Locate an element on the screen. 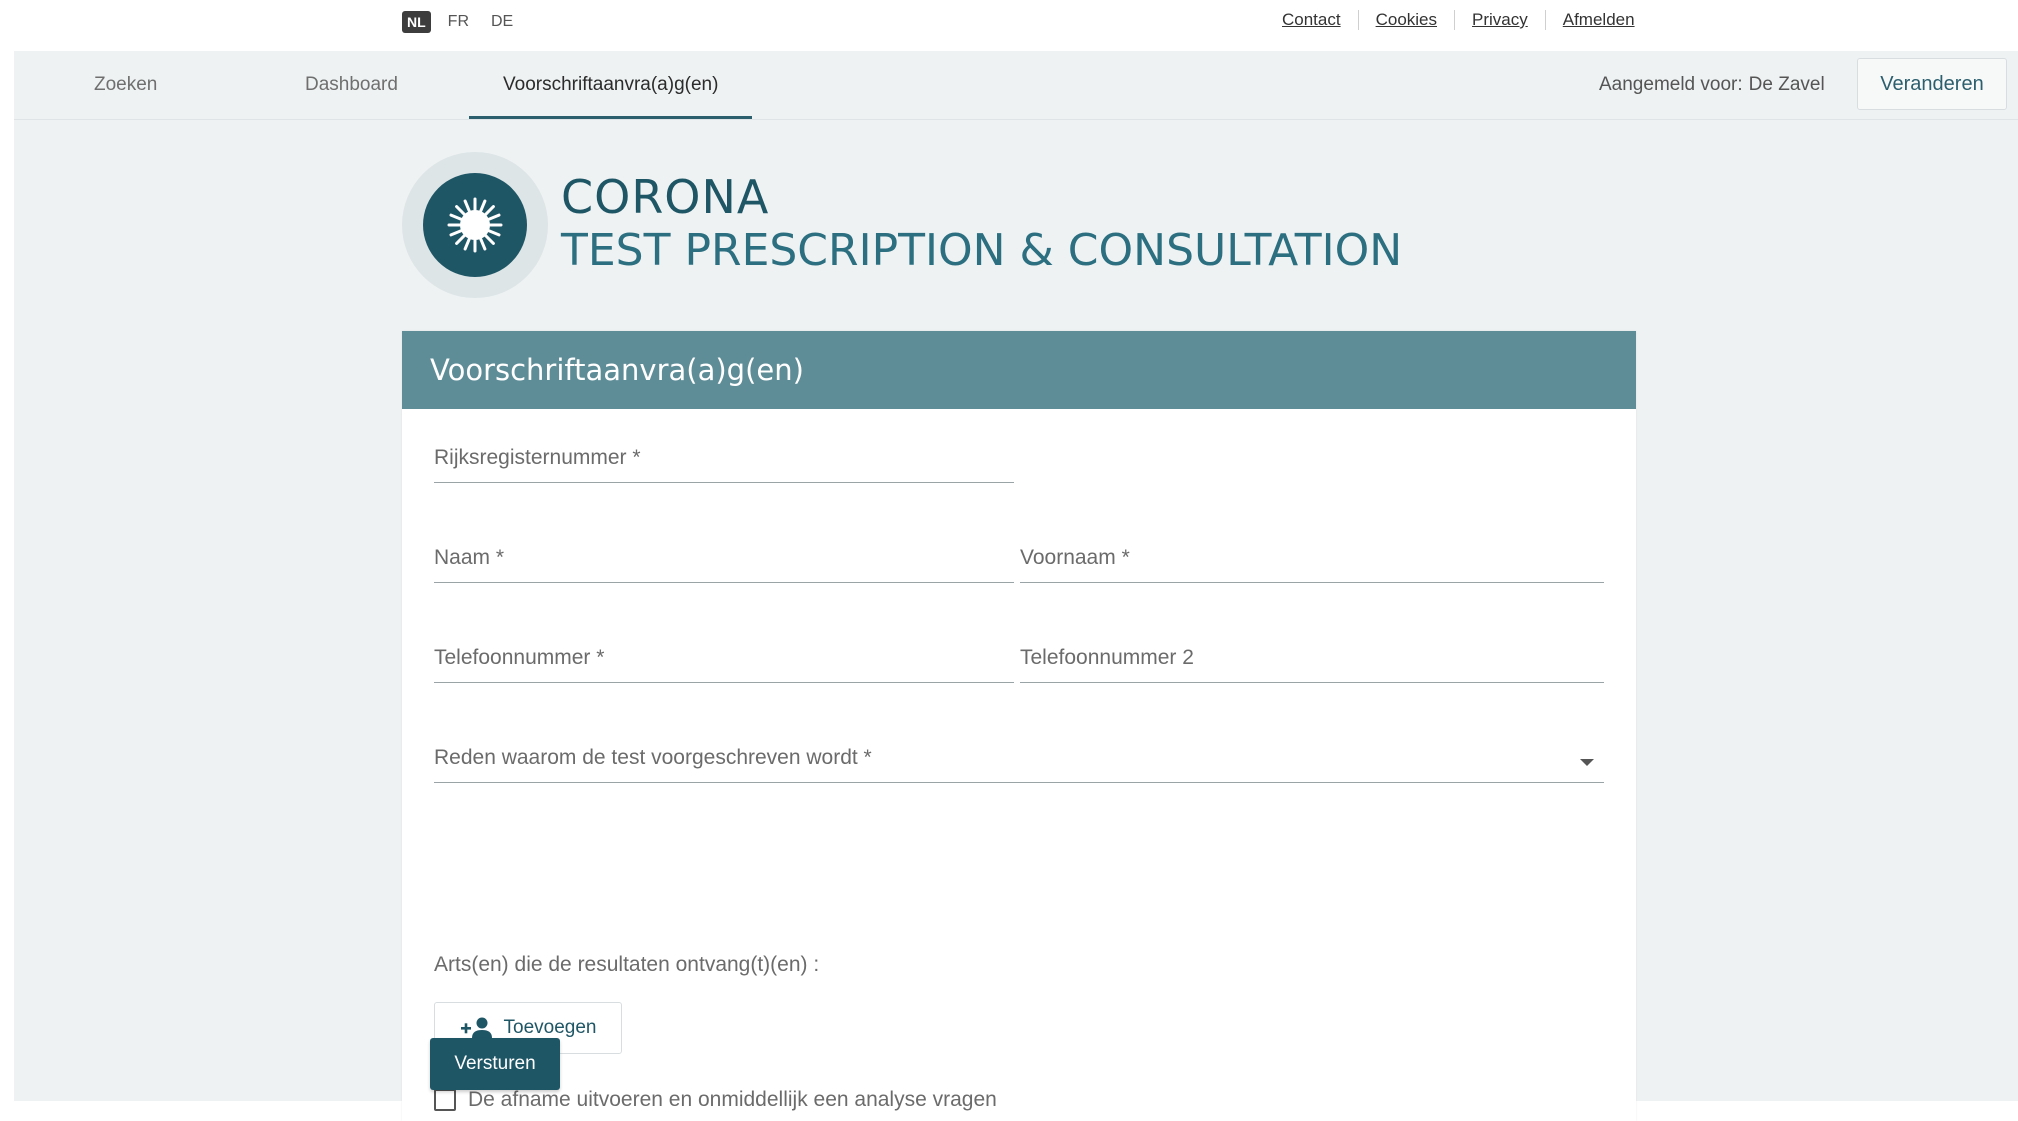  submit-button: Versturen is located at coordinates (495, 1064).